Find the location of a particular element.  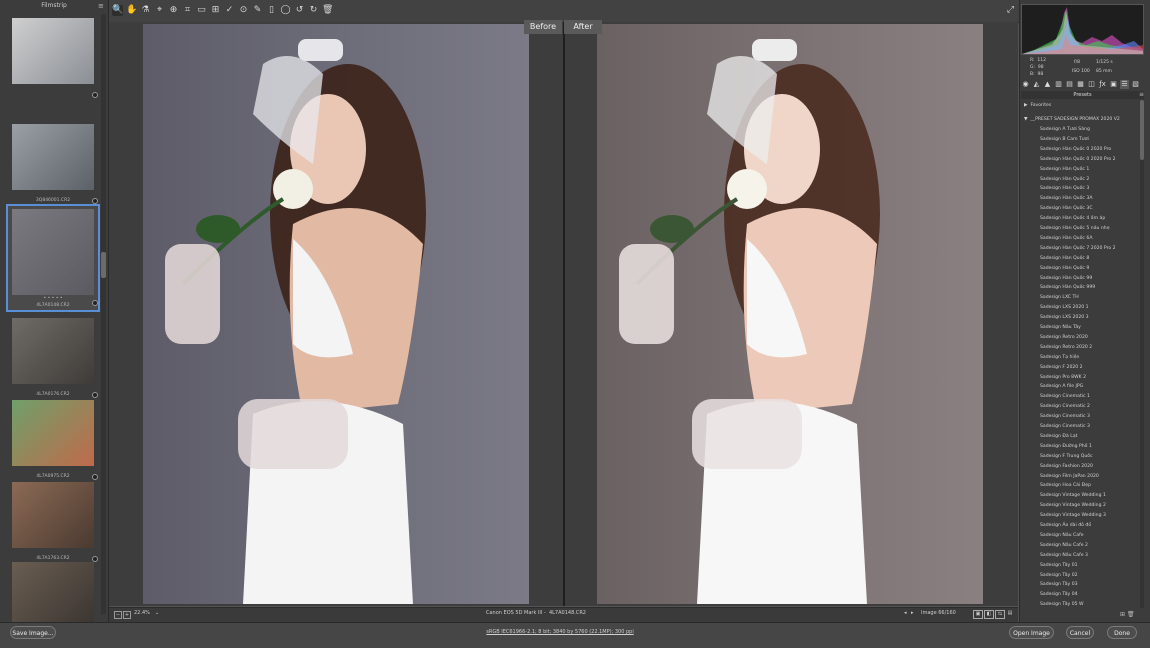

after-label: After is located at coordinates (583, 27).